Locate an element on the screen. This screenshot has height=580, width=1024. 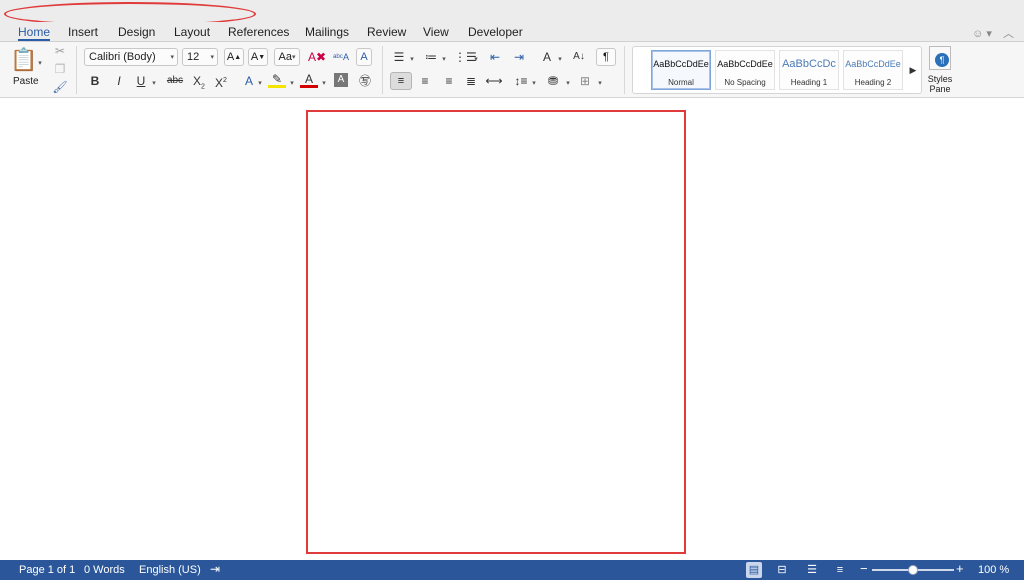
web-layout-view-icon: ⊟ is located at coordinates (782, 570).